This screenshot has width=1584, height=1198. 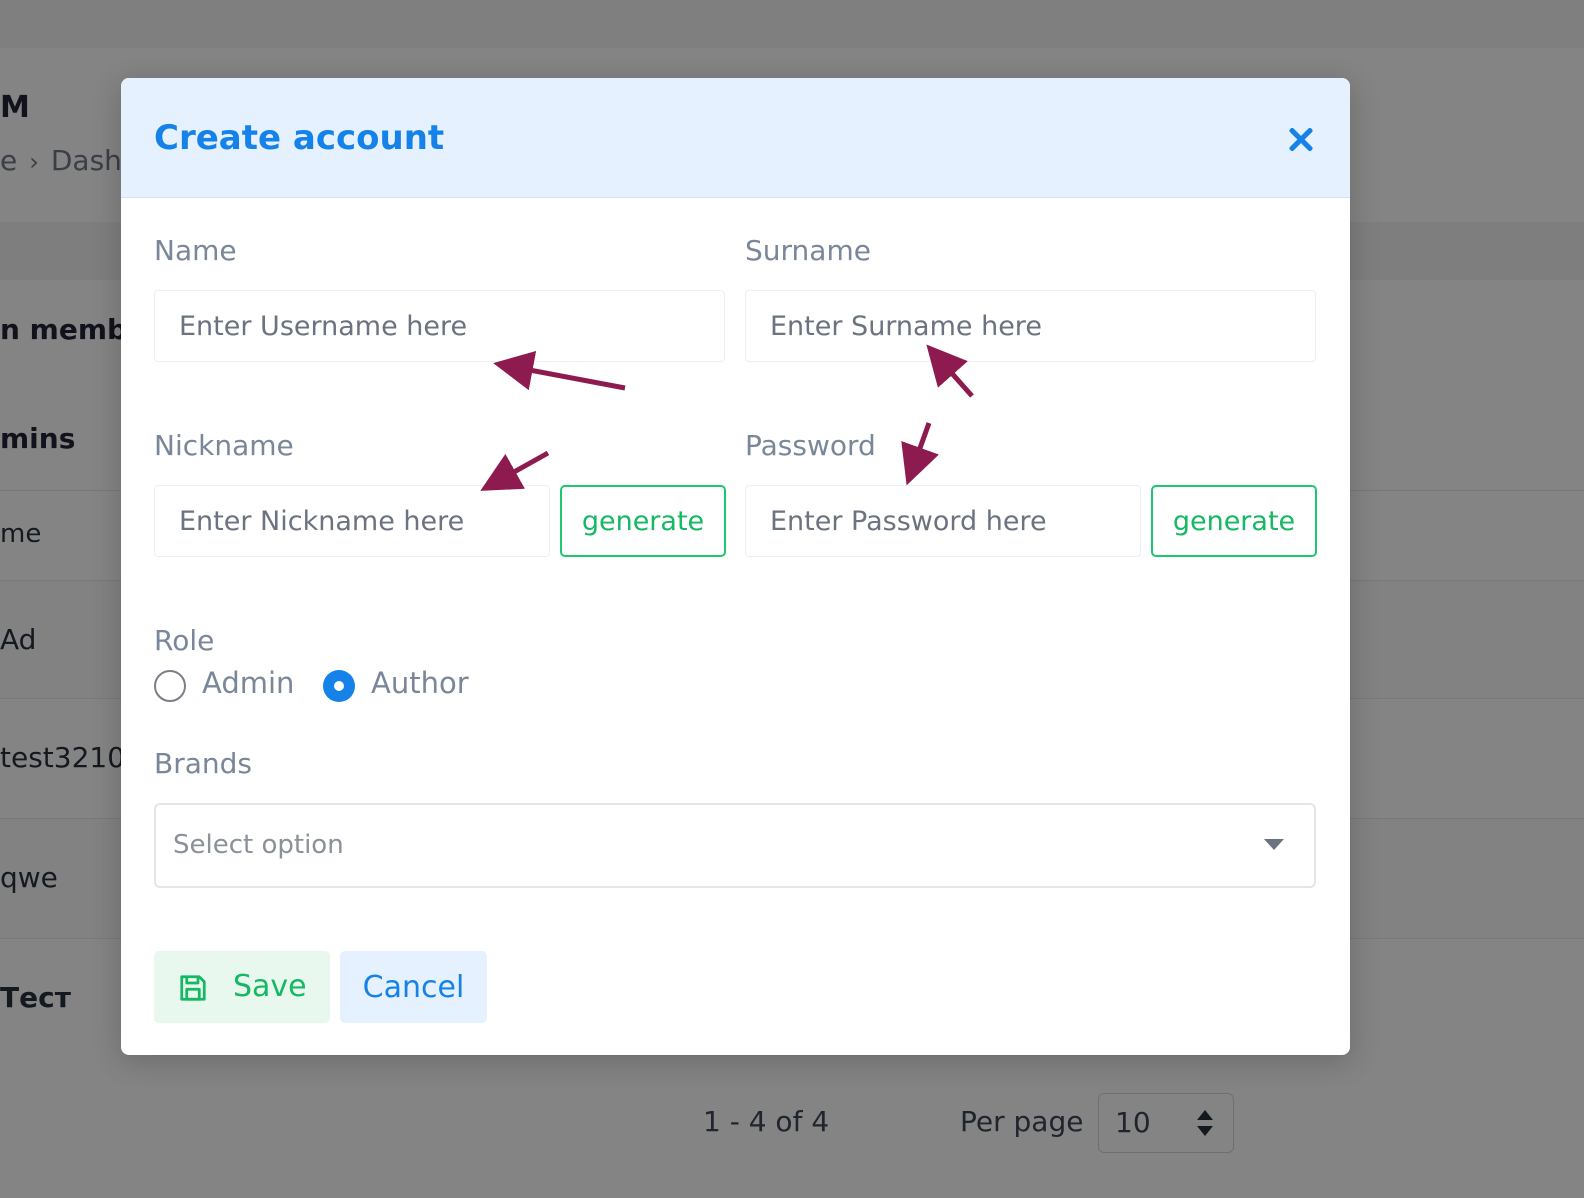 What do you see at coordinates (203, 763) in the screenshot?
I see `brands-label: Brands` at bounding box center [203, 763].